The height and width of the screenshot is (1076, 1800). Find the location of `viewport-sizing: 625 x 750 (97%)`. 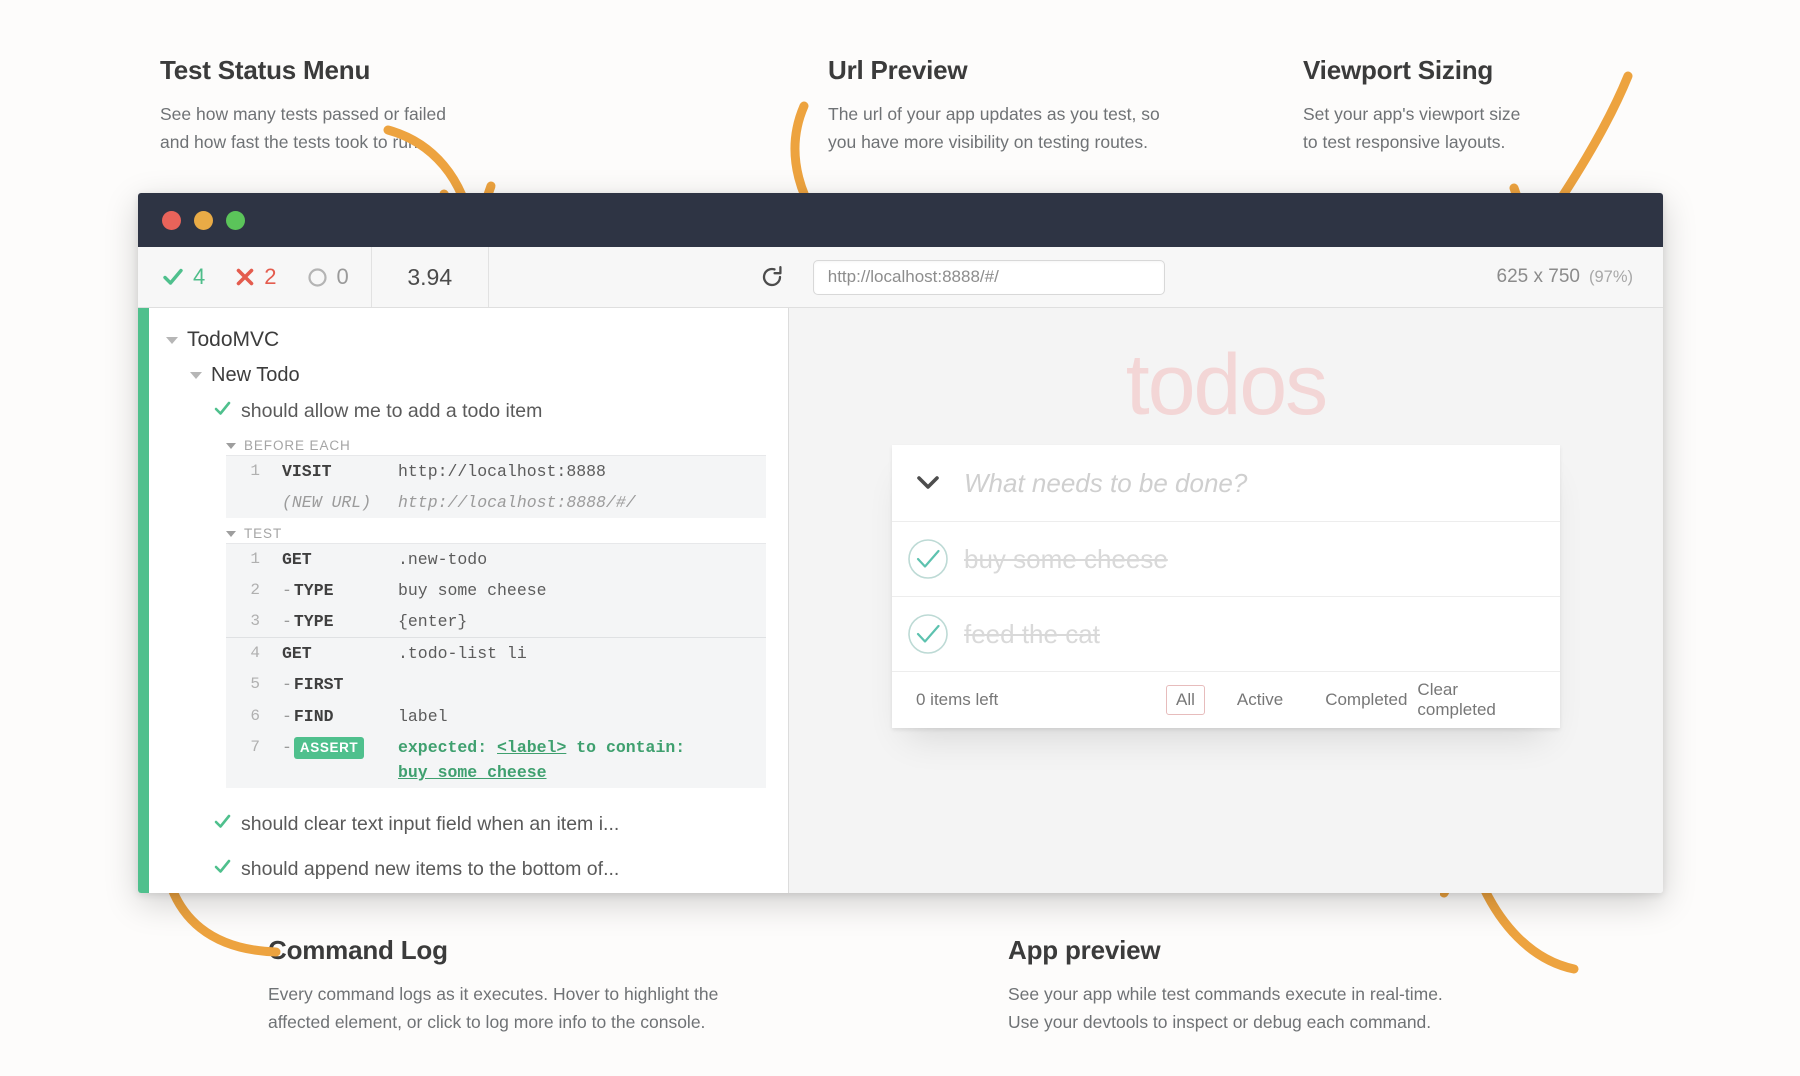

viewport-sizing: 625 x 750 (97%) is located at coordinates (1580, 277).